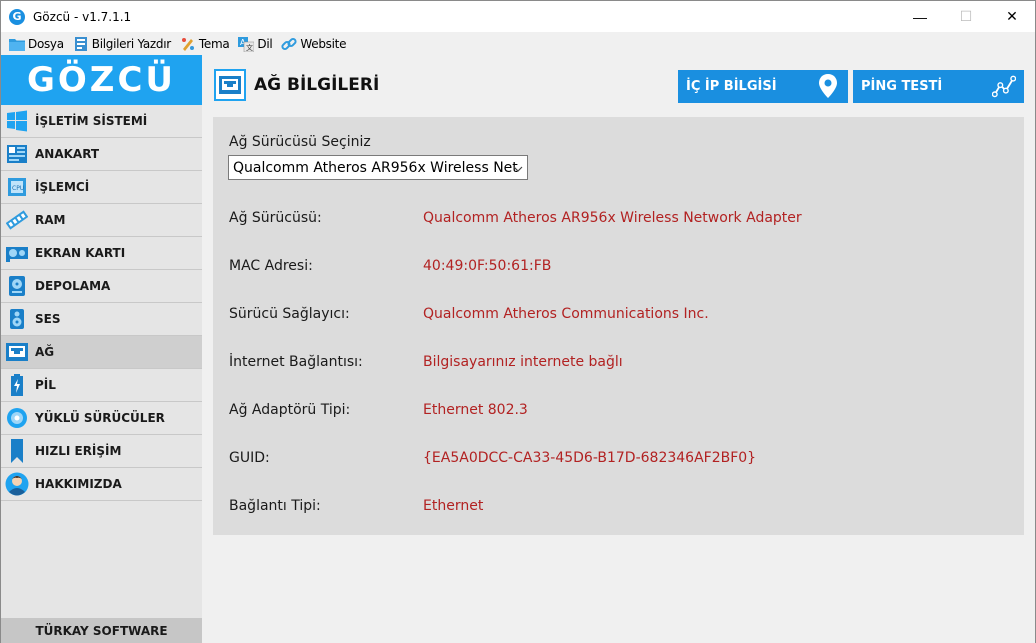  I want to click on sidebar-item-label: HIZLI ERİŞİM, so click(78, 451).